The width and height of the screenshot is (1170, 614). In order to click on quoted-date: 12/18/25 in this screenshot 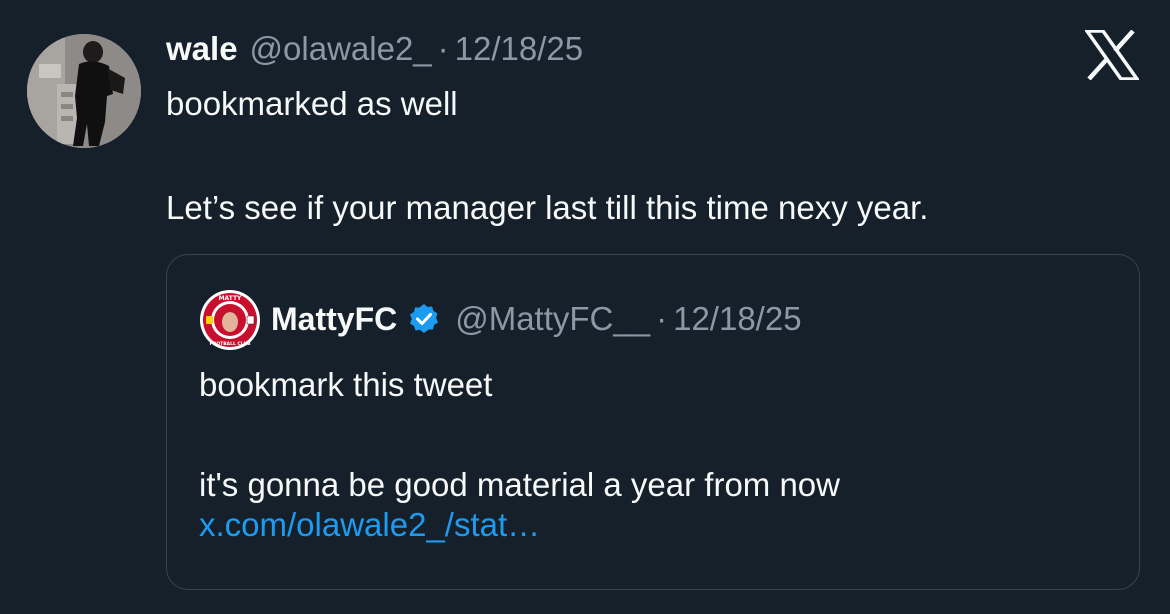, I will do `click(737, 319)`.